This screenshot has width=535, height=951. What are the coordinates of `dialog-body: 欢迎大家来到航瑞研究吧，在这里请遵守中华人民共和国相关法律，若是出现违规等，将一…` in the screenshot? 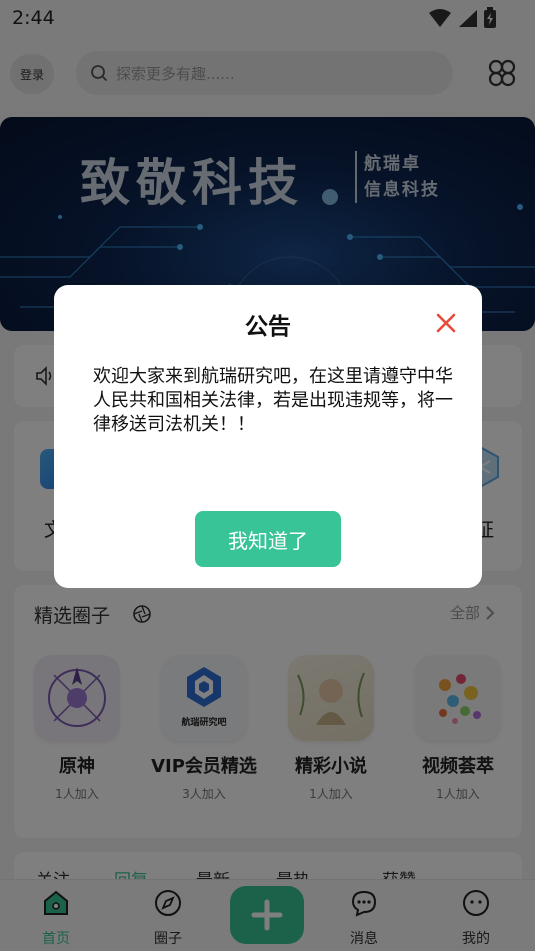 It's located at (273, 400).